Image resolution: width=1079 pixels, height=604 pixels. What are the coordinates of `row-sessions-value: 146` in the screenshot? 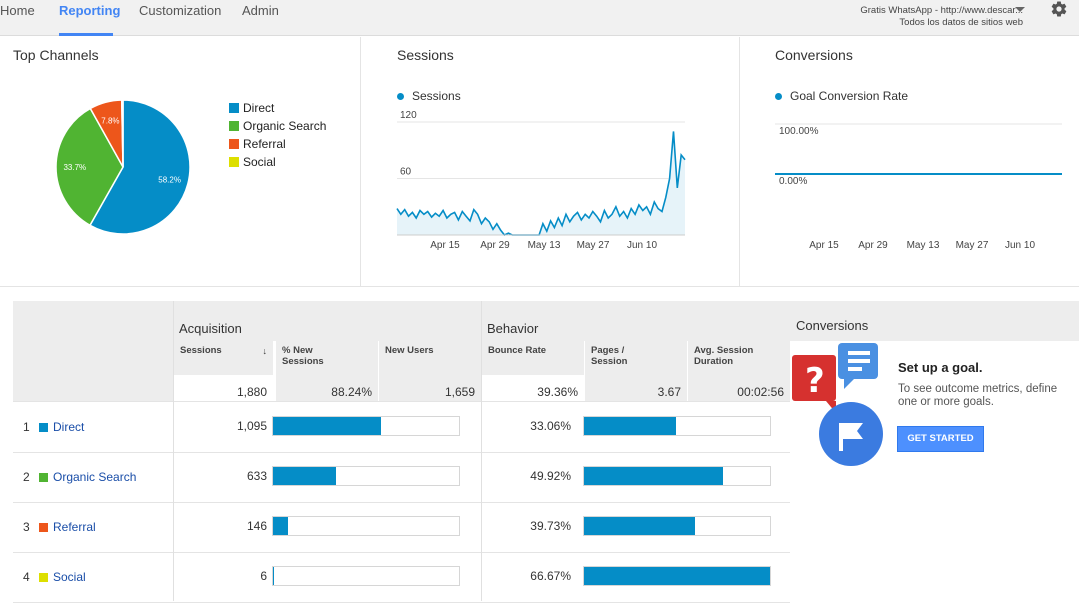 It's located at (256, 526).